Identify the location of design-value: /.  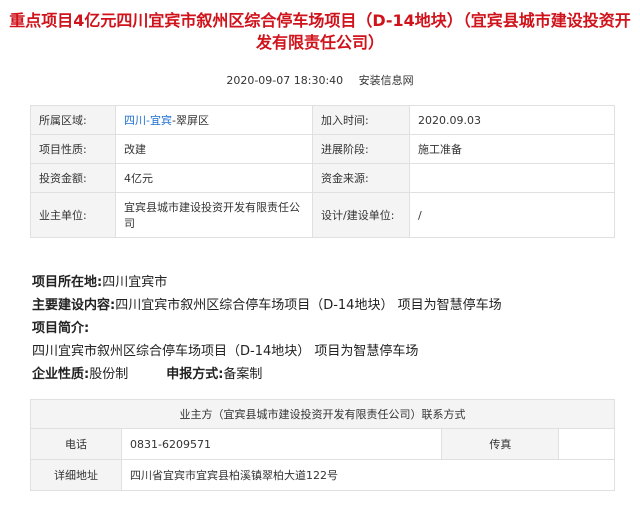
(512, 215).